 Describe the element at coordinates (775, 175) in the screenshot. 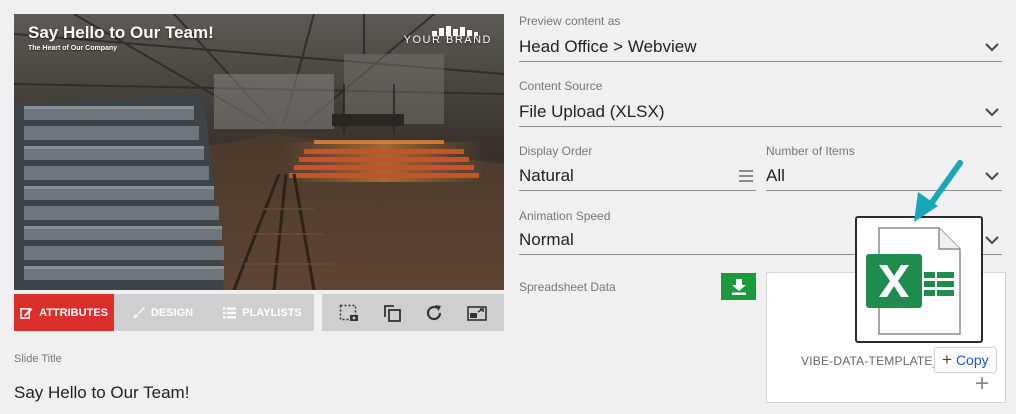

I see `number-of-items-value: All` at that location.